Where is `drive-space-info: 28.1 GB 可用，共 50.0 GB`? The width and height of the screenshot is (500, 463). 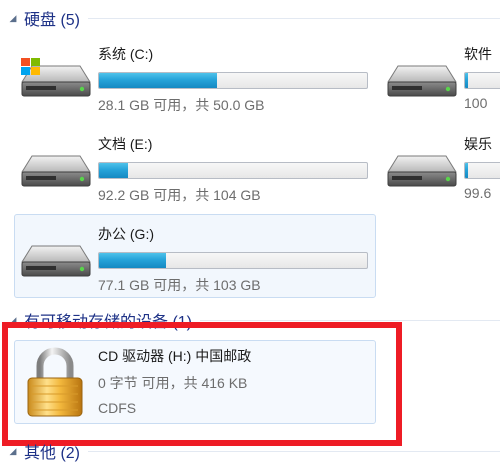 drive-space-info: 28.1 GB 可用，共 50.0 GB is located at coordinates (181, 105).